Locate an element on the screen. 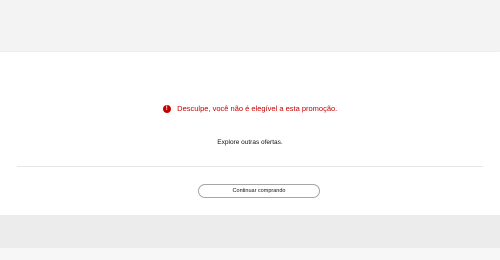 Image resolution: width=500 pixels, height=260 pixels. alert-icon: ! is located at coordinates (166, 109).